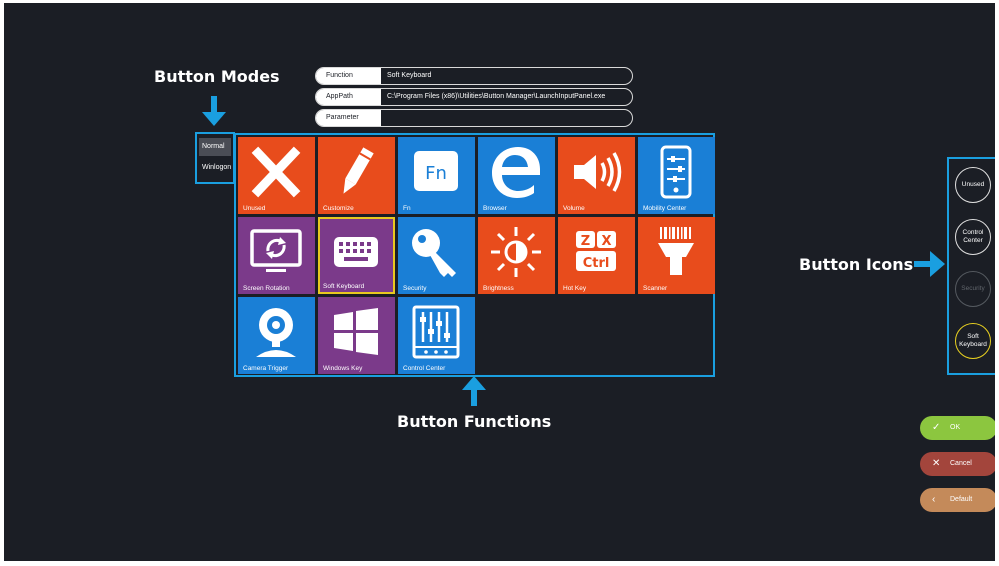 Image resolution: width=999 pixels, height=566 pixels. I want to click on tile-soft-keyboard: Soft Keyboard, so click(356, 255).